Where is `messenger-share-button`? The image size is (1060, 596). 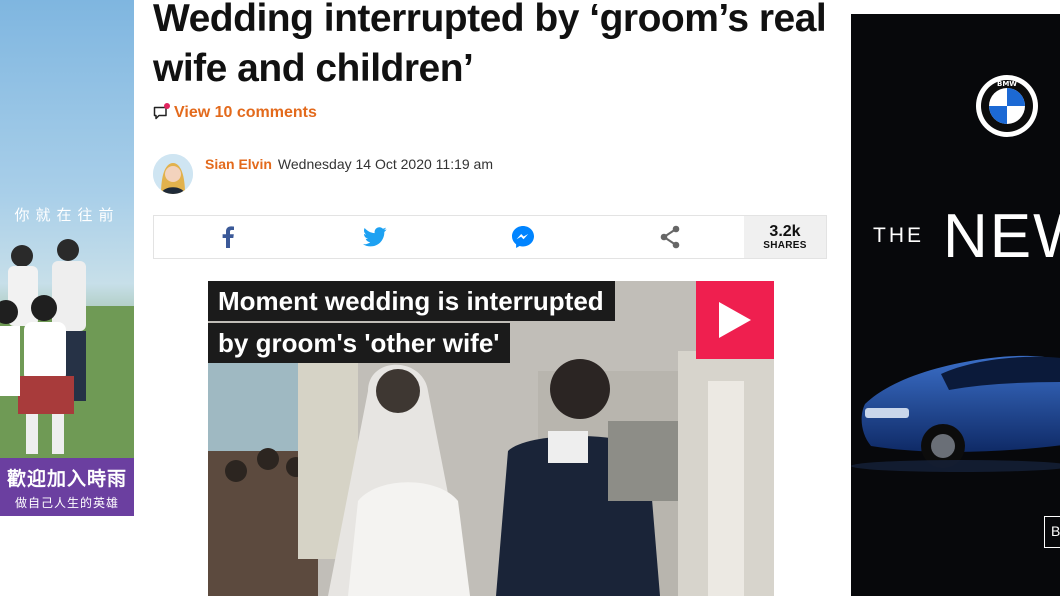 messenger-share-button is located at coordinates (523, 237).